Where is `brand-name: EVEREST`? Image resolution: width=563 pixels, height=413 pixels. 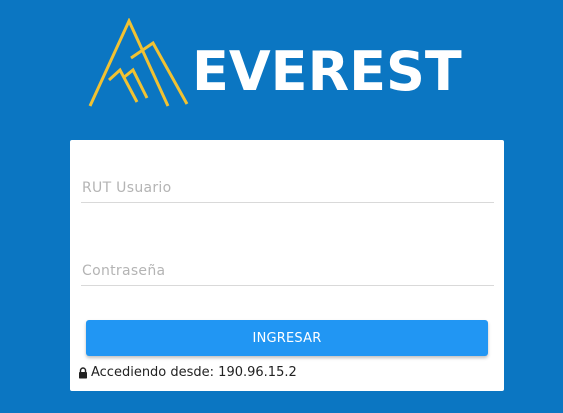 brand-name: EVEREST is located at coordinates (327, 71).